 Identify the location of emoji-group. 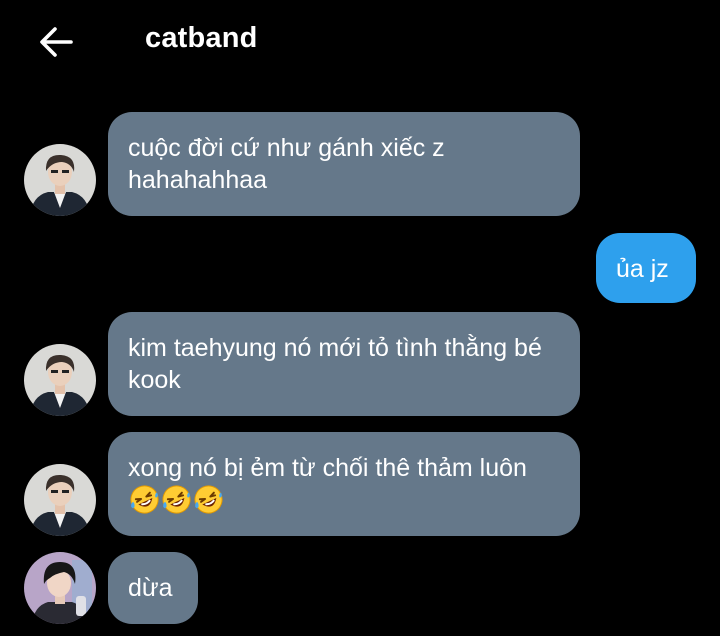
(176, 499).